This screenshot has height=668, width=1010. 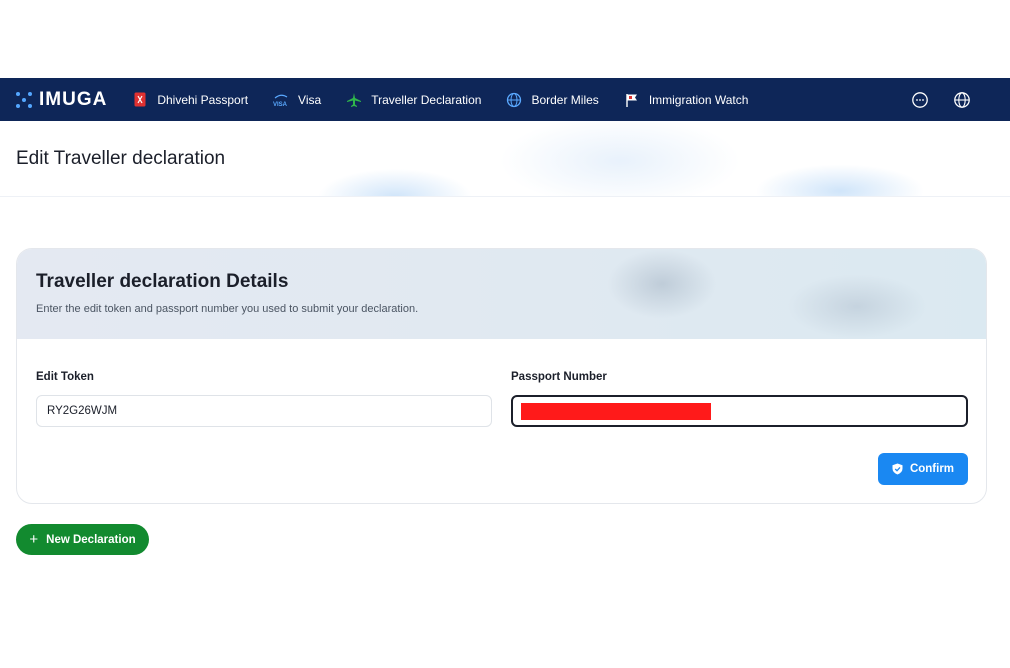 What do you see at coordinates (505, 159) in the screenshot?
I see `page-header: Edit Traveller declaration` at bounding box center [505, 159].